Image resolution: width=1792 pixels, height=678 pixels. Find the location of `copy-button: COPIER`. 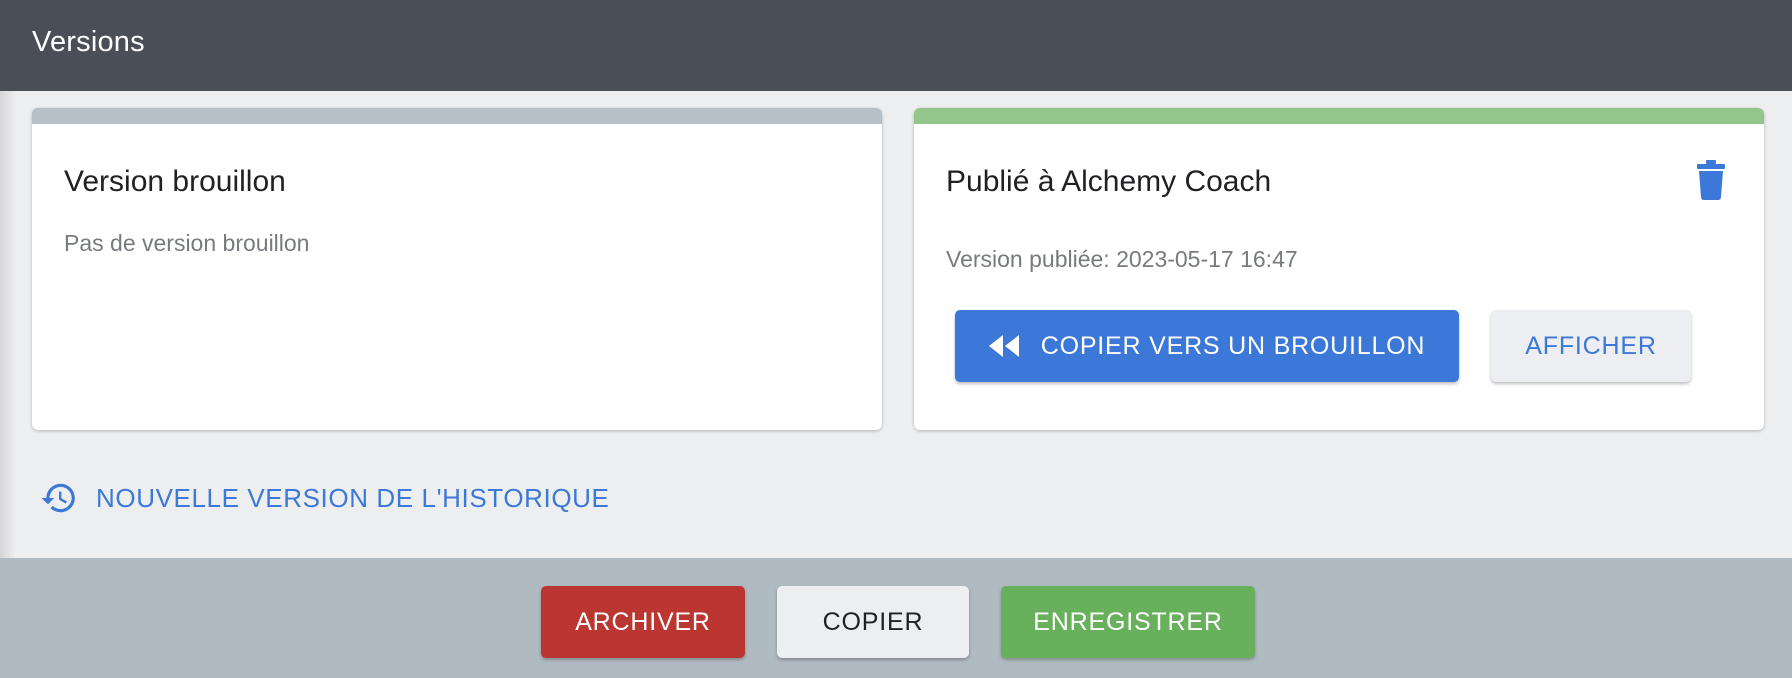

copy-button: COPIER is located at coordinates (873, 622).